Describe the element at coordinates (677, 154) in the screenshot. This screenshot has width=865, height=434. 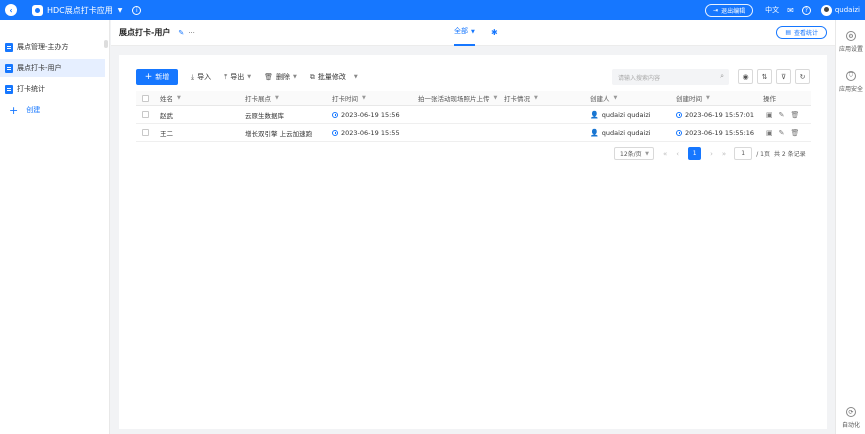
I see `prev-page-icon: ‹` at that location.